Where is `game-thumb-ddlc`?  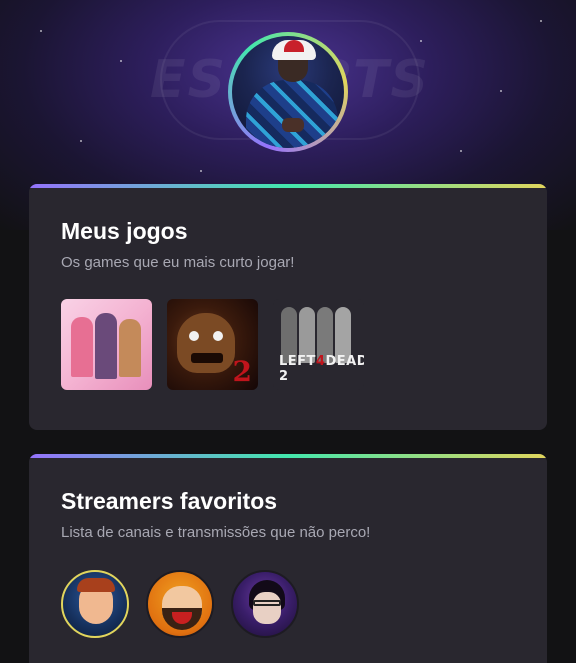
game-thumb-ddlc is located at coordinates (106, 344).